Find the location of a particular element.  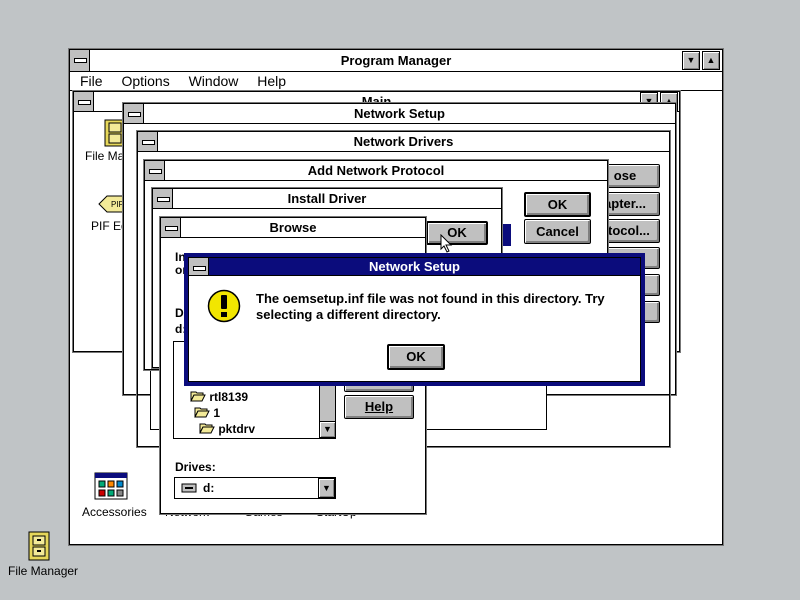

dropdown-arrow-icon: ▼ is located at coordinates (326, 488).